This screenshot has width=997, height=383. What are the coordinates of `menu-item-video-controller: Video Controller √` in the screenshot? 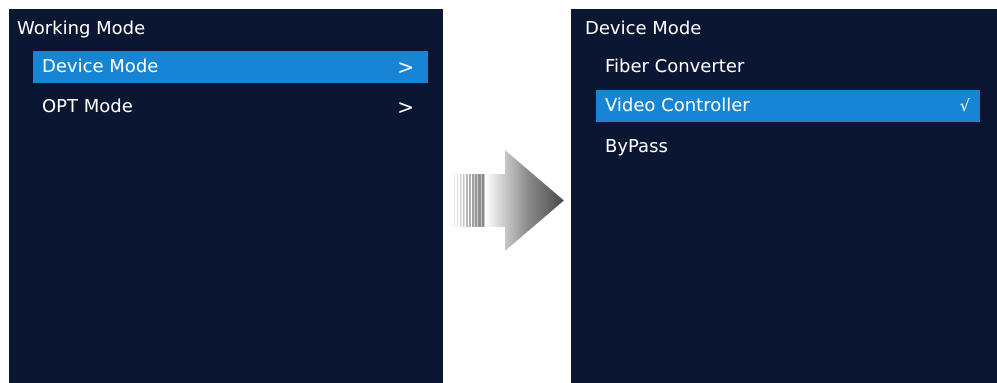 It's located at (788, 106).